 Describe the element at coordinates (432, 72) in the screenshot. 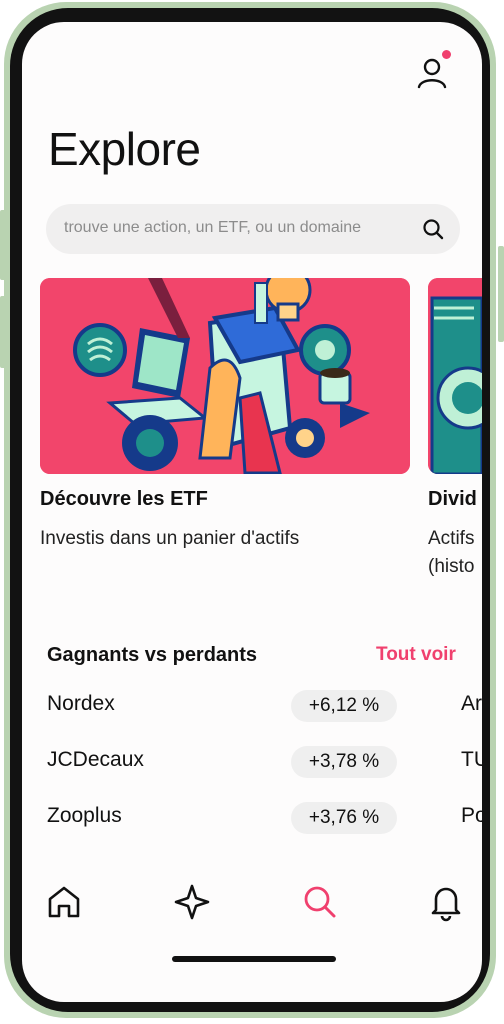

I see `profile-icon` at that location.